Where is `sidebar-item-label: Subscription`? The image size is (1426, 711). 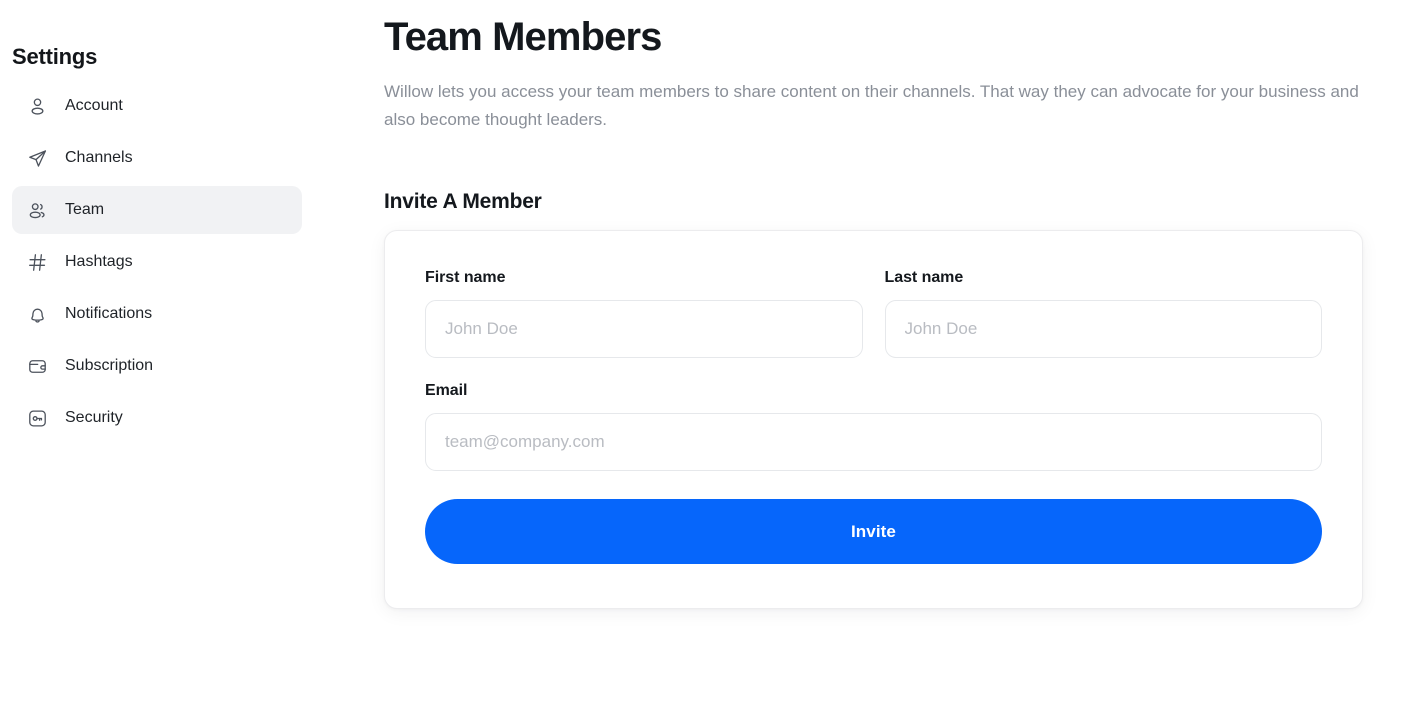
sidebar-item-label: Subscription is located at coordinates (109, 365).